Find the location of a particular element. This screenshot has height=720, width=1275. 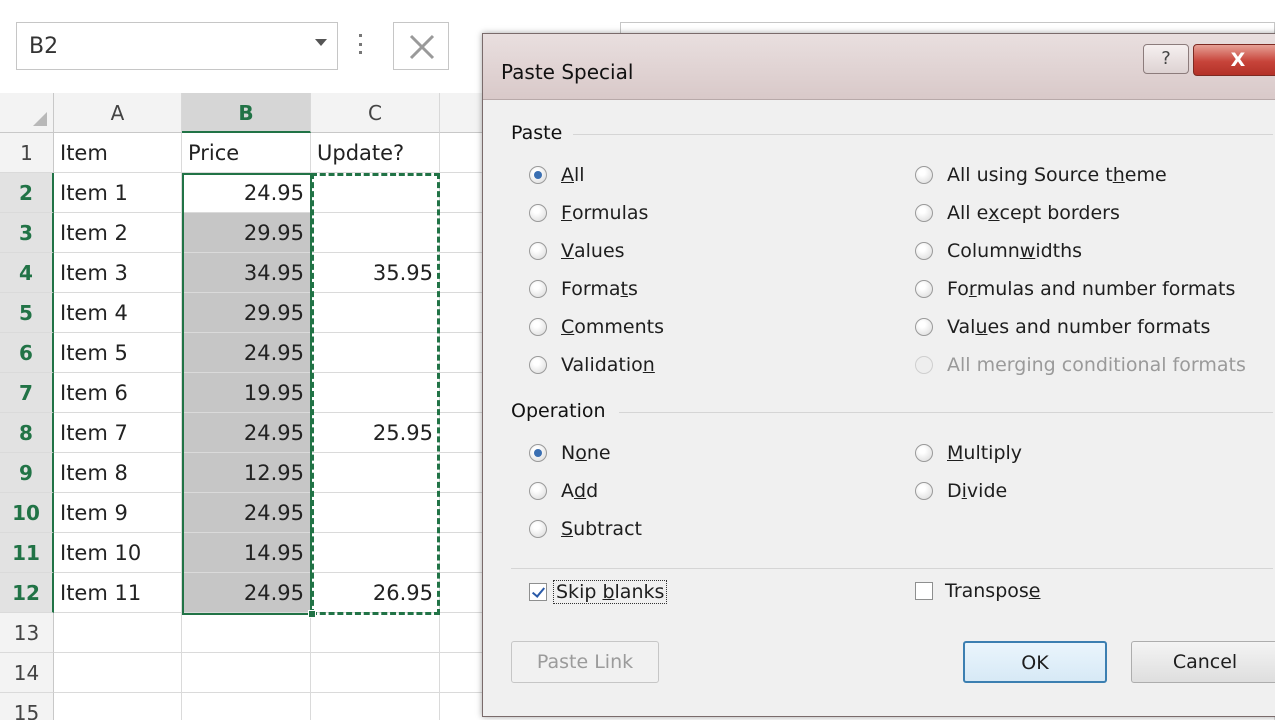

cell-a14 is located at coordinates (118, 673).